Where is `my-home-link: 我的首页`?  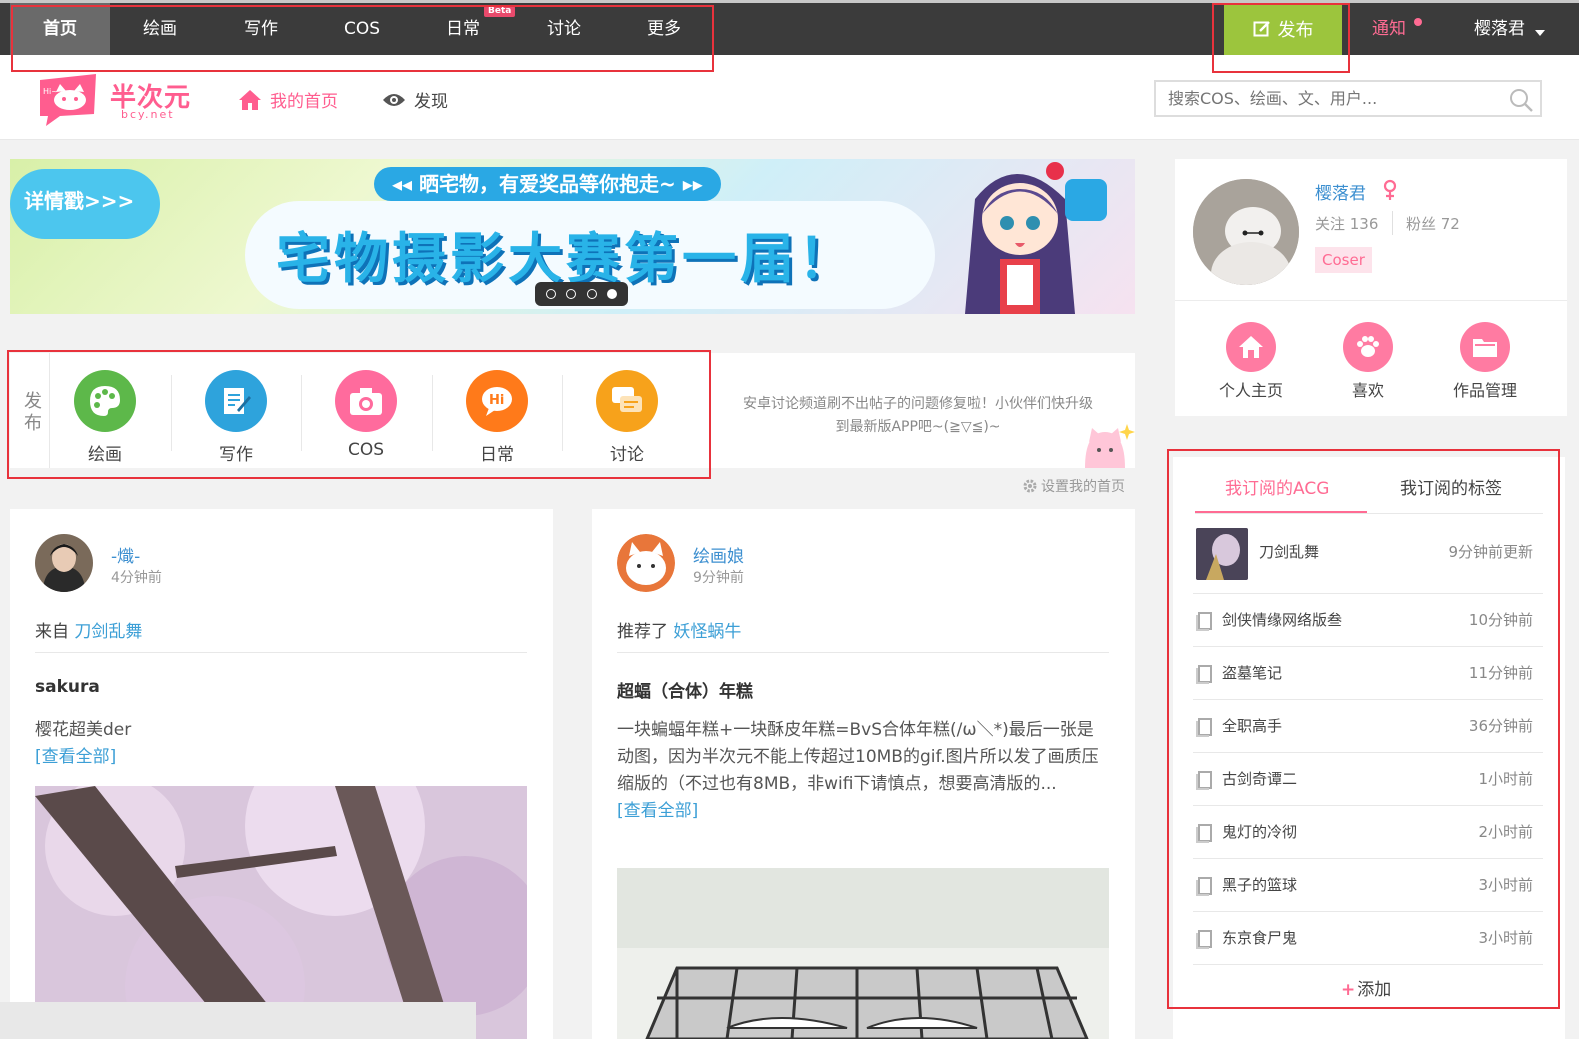 my-home-link: 我的首页 is located at coordinates (288, 99).